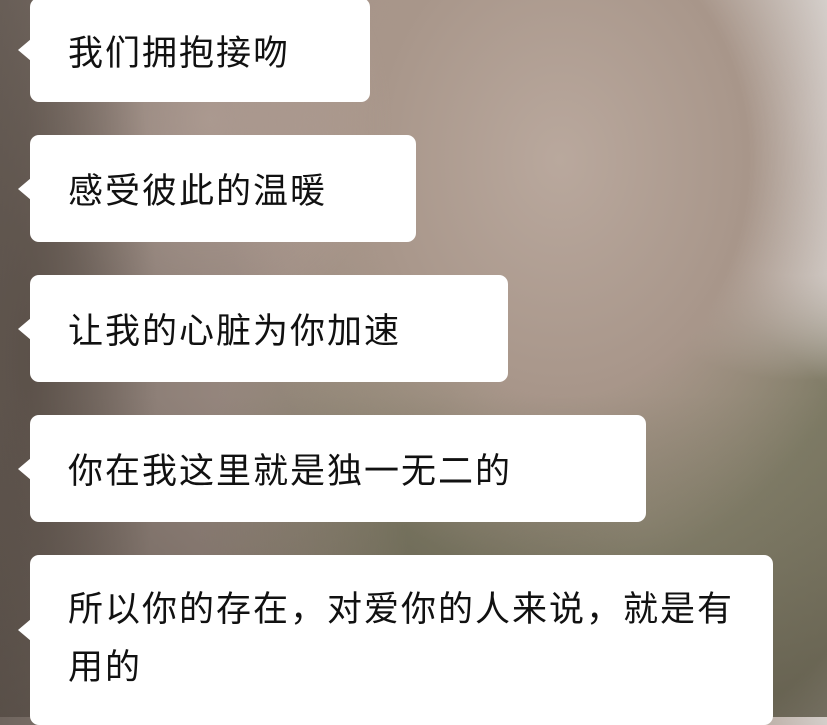  I want to click on message-bubble: 你在我这里就是独一无二的, so click(332, 468).